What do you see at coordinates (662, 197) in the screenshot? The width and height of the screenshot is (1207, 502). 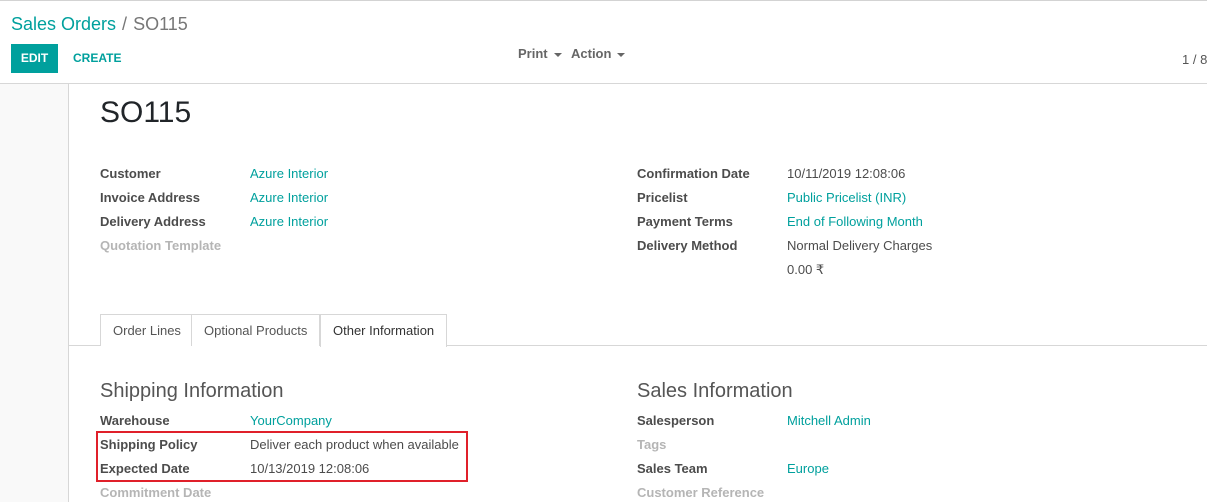 I see `pricelist-label: Pricelist` at bounding box center [662, 197].